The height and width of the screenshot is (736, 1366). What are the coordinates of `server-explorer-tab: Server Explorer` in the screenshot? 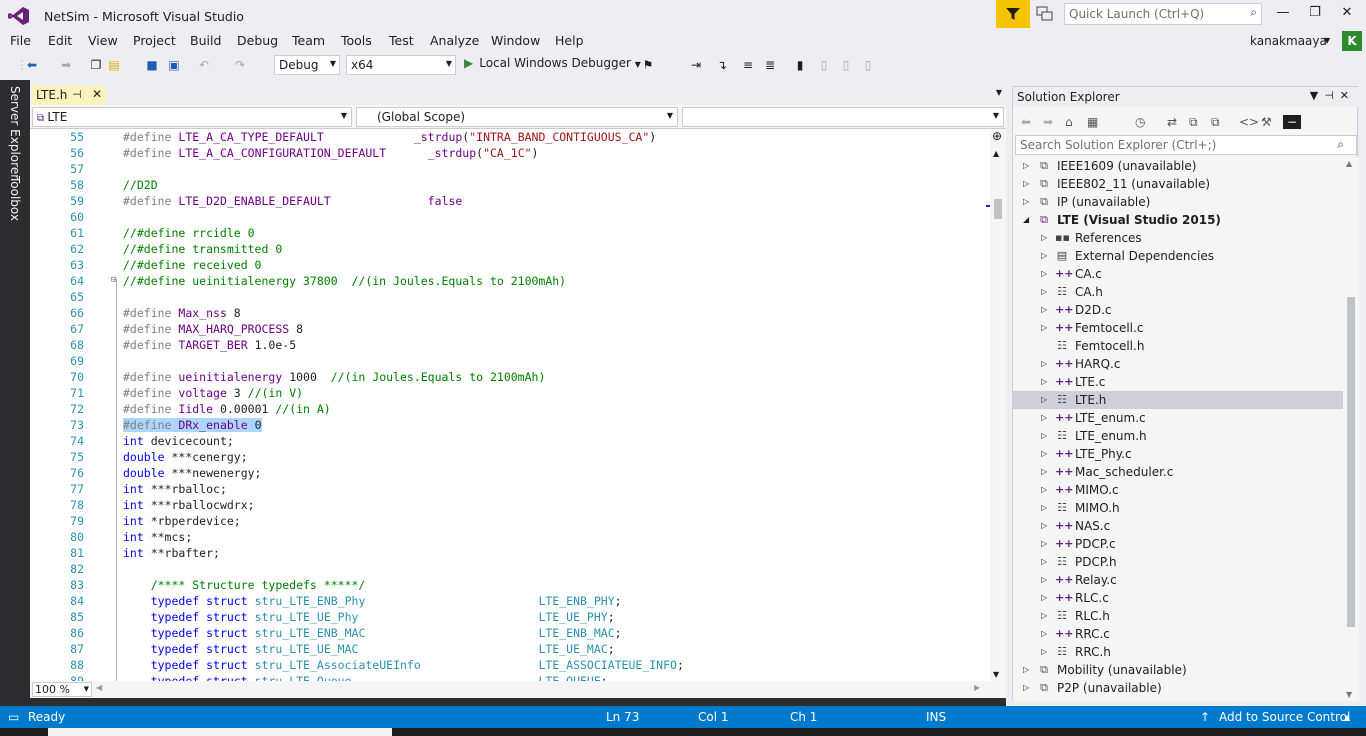 It's located at (15, 132).